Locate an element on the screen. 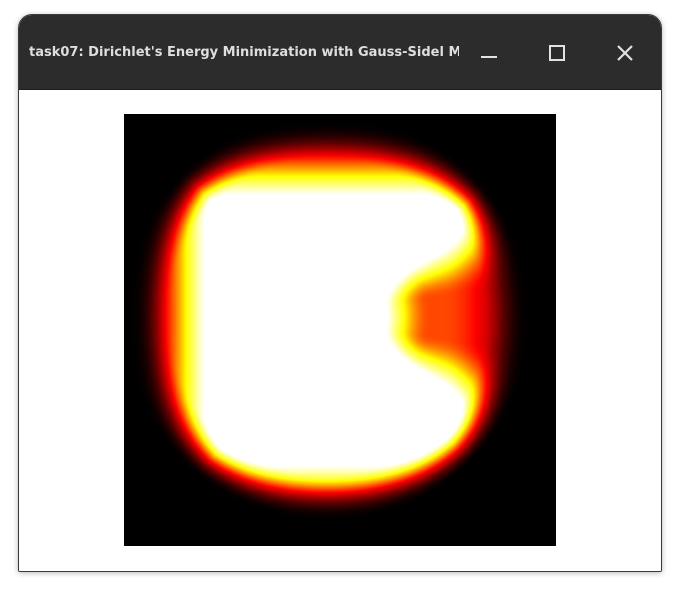  maximize-button is located at coordinates (557, 53).